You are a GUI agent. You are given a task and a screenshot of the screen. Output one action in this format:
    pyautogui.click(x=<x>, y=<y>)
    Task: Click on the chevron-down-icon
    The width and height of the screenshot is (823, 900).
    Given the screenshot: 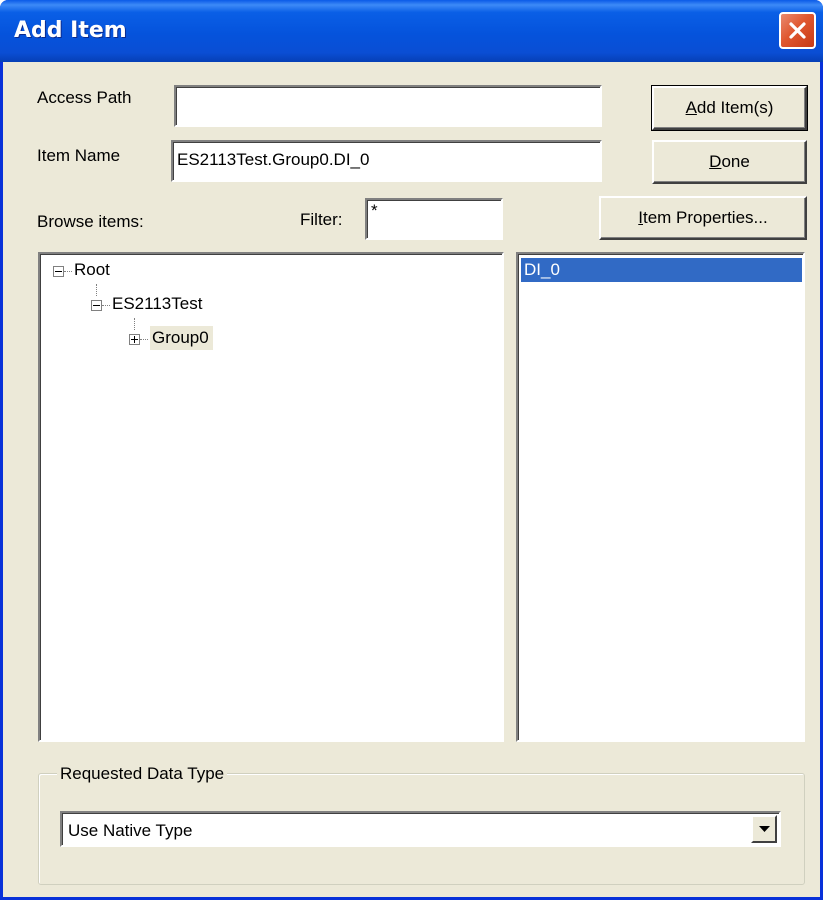 What is the action you would take?
    pyautogui.click(x=764, y=829)
    